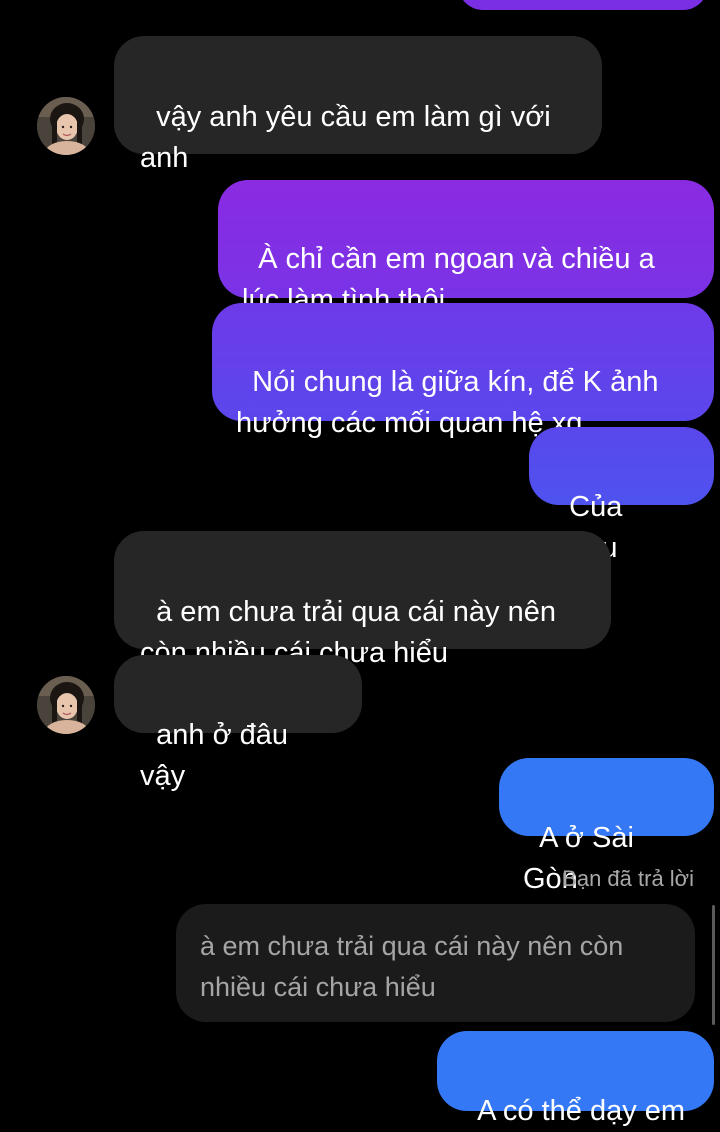 The image size is (720, 1132). I want to click on outgoing-message-partial-top, so click(583, 5).